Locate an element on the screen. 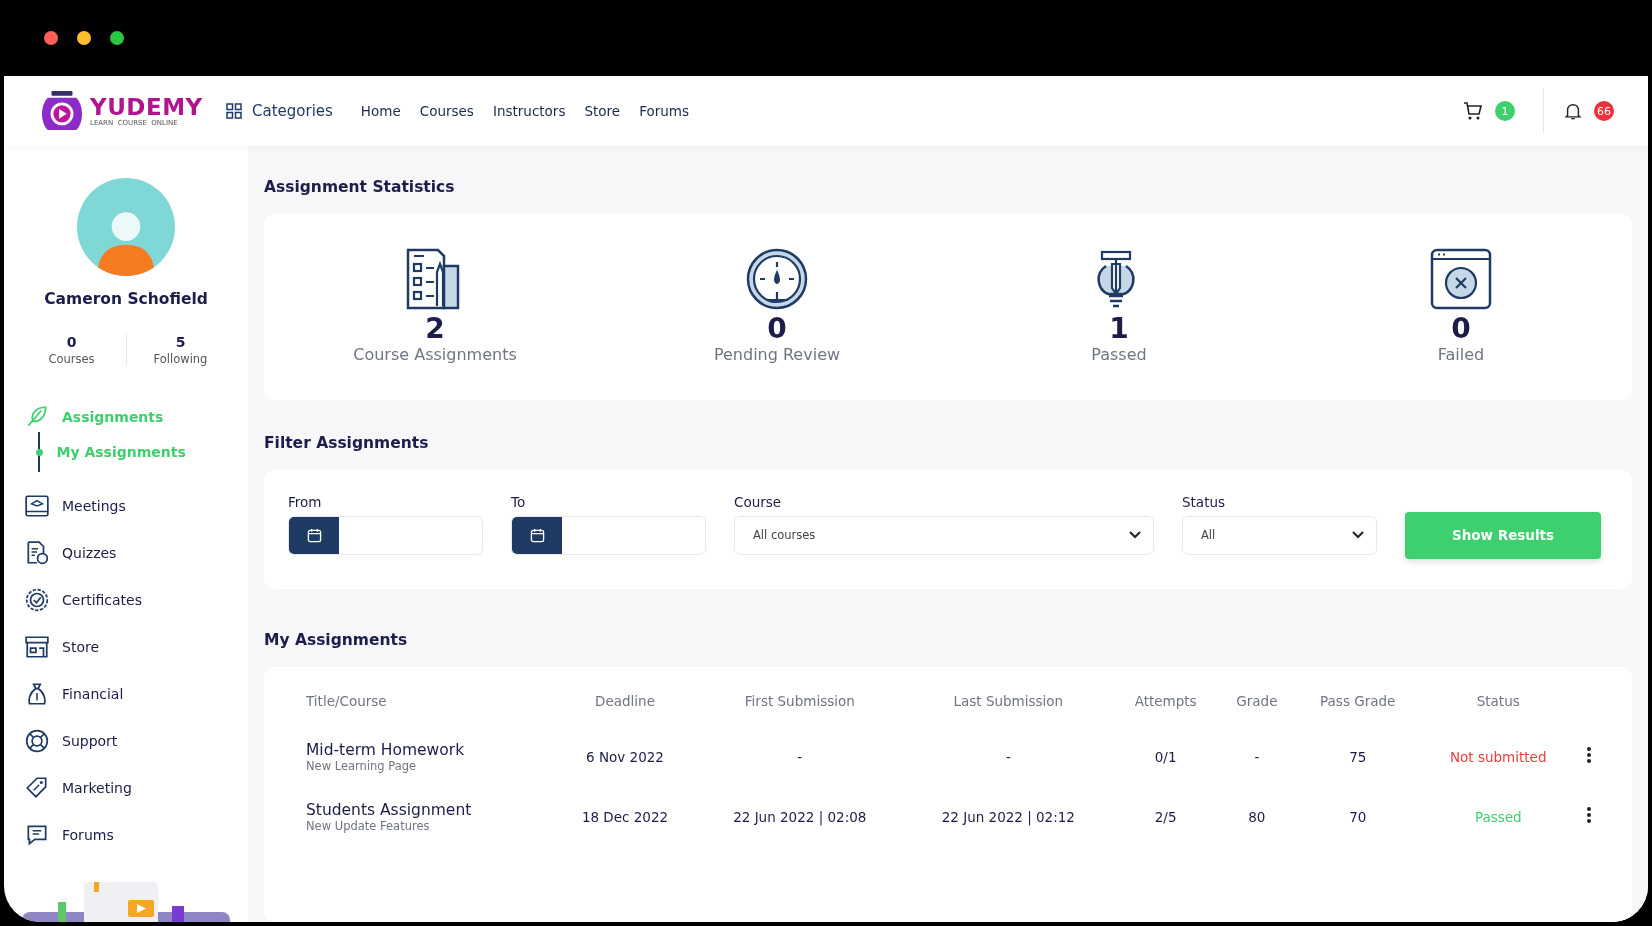 The width and height of the screenshot is (1652, 926). table-cell-text: 0/1 is located at coordinates (1165, 757).